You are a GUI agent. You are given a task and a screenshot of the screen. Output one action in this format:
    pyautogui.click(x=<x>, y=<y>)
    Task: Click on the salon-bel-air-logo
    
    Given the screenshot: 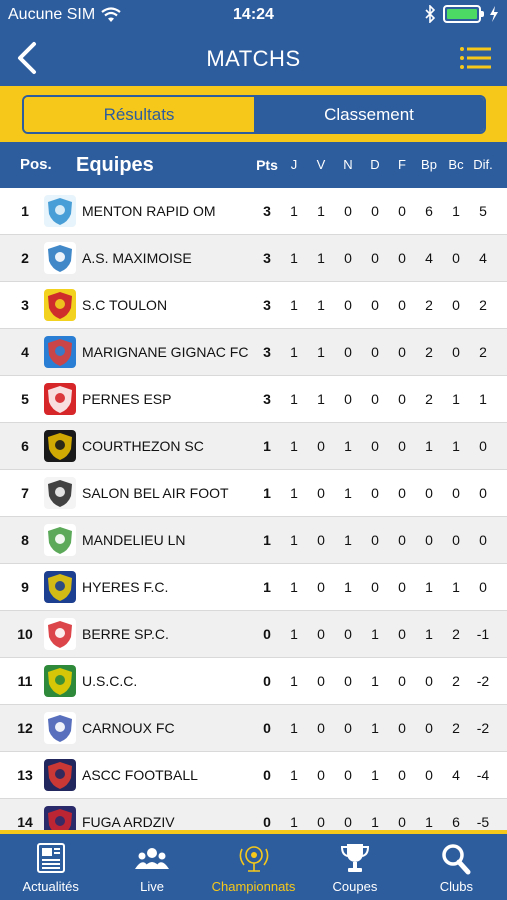 What is the action you would take?
    pyautogui.click(x=60, y=493)
    